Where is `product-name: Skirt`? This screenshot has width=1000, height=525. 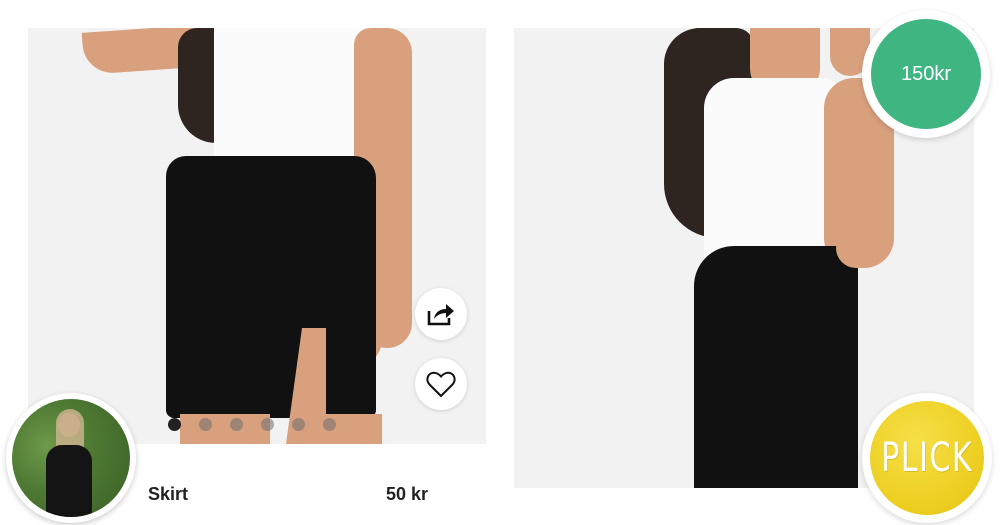 product-name: Skirt is located at coordinates (168, 494).